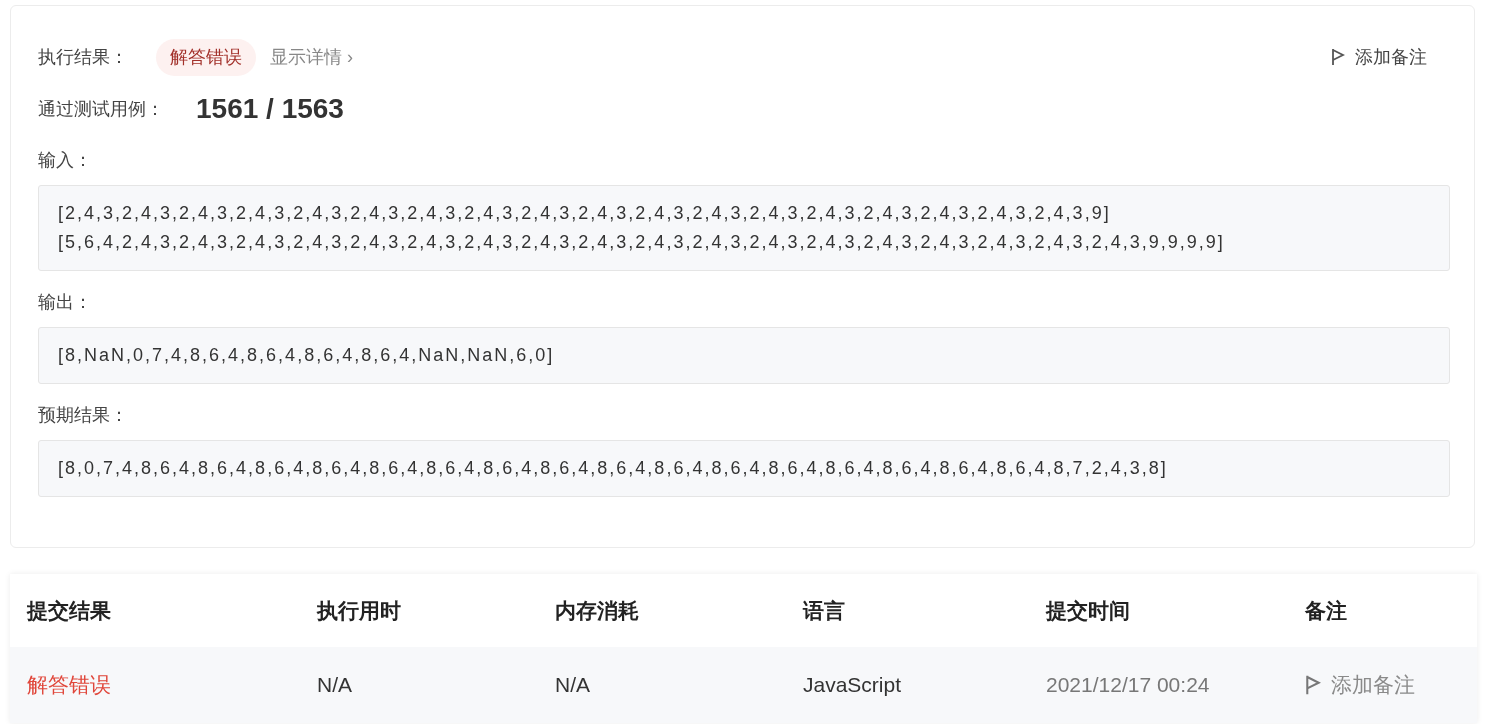 The image size is (1512, 724). What do you see at coordinates (597, 610) in the screenshot?
I see `column-header: 内存消耗` at bounding box center [597, 610].